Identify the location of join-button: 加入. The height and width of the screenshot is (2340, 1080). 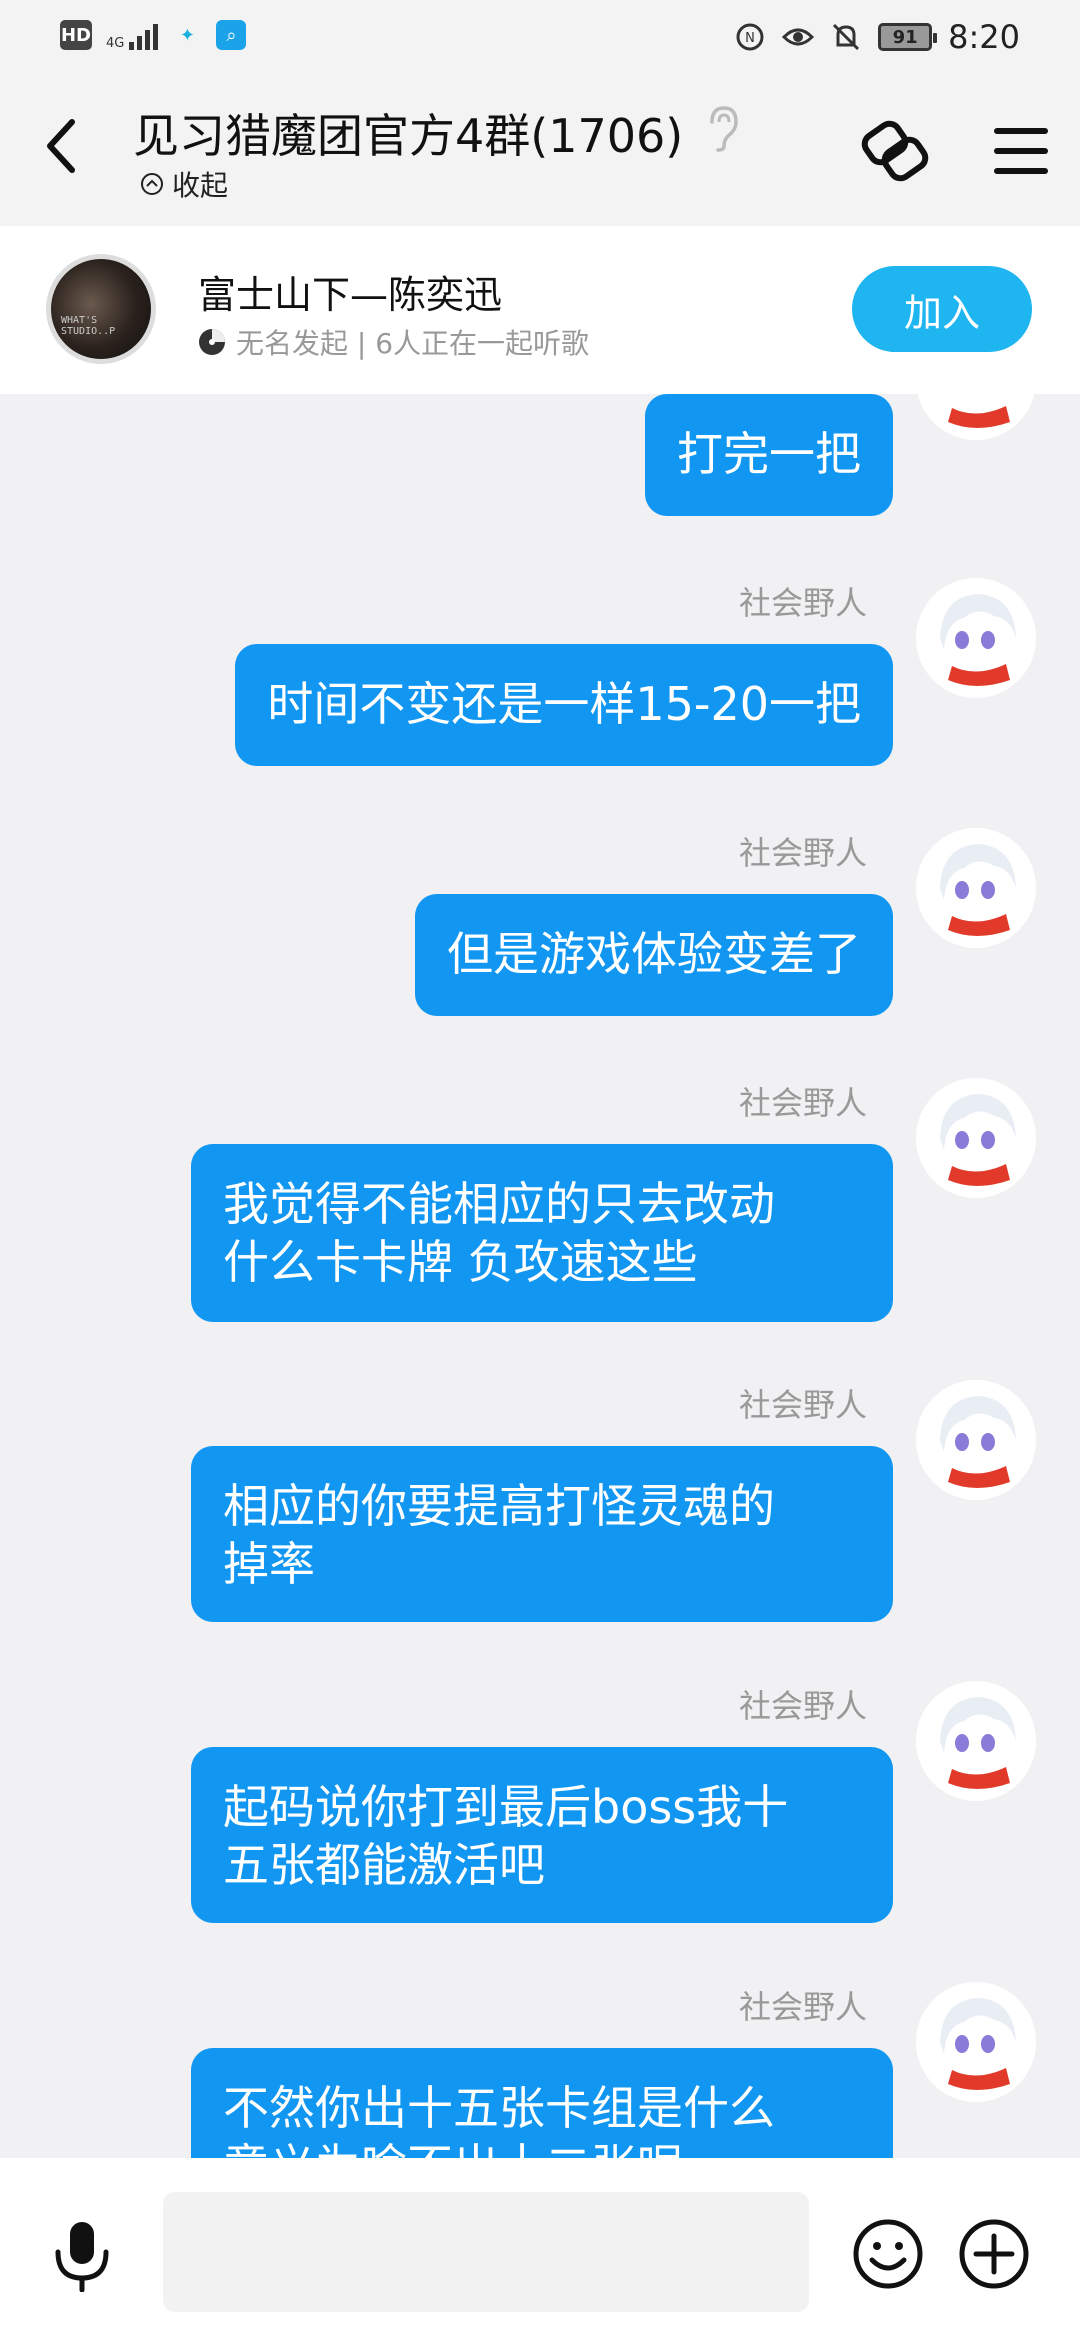
(942, 309).